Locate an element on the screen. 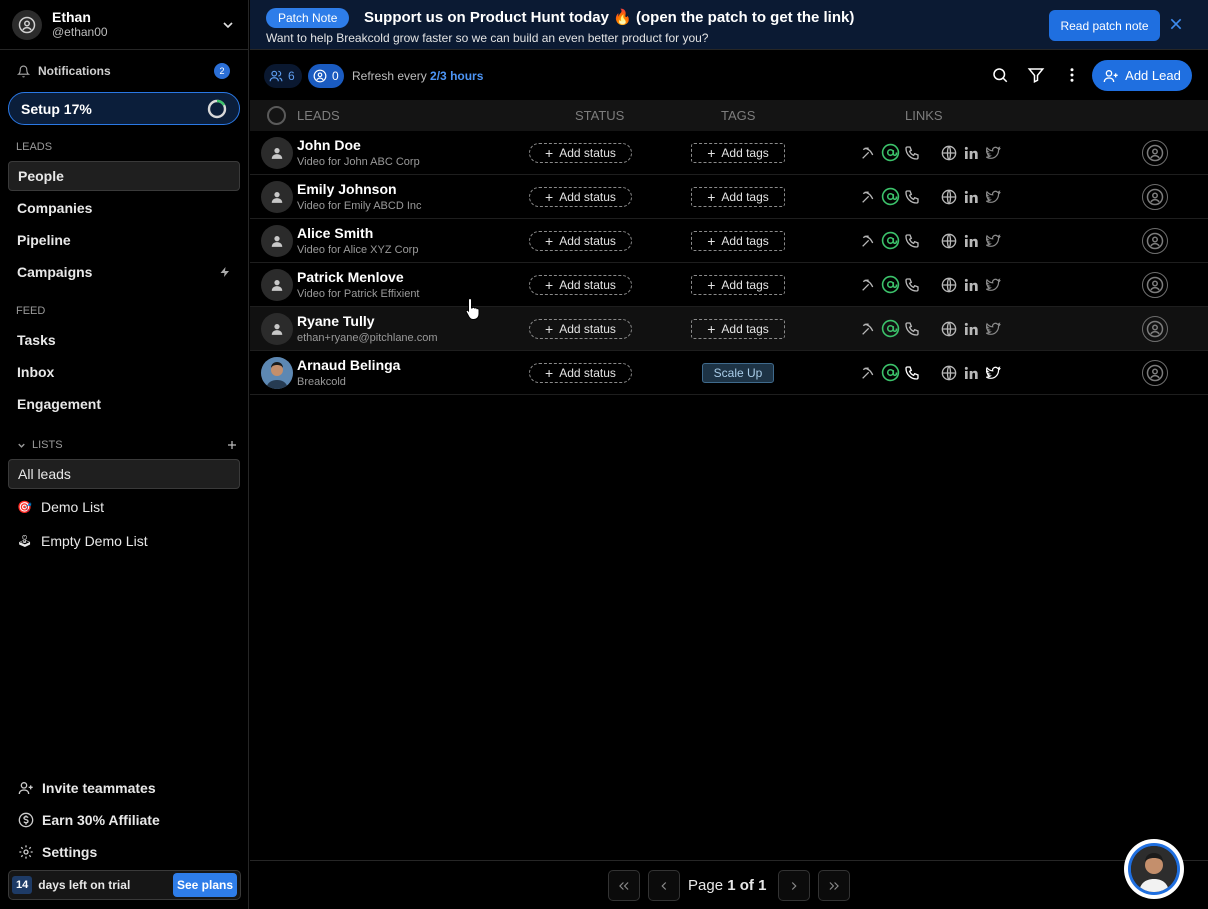  read-patch-note-button: Read patch note is located at coordinates (1104, 25).